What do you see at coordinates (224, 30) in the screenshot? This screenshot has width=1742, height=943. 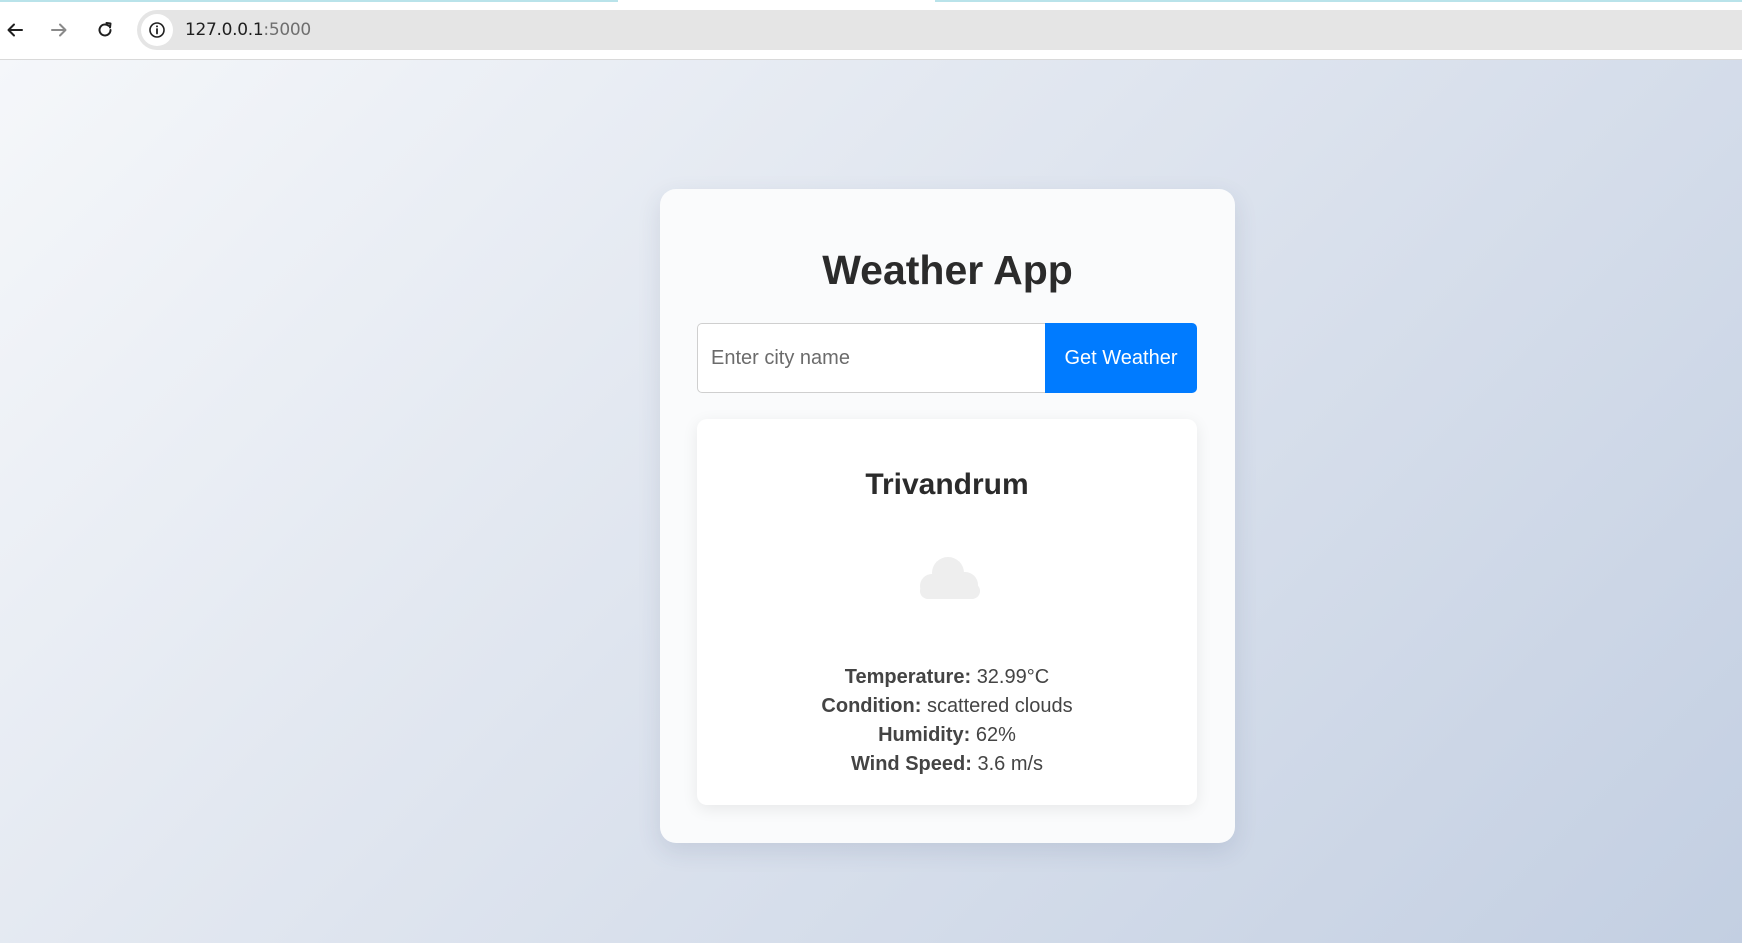 I see `url-host: 127.0.0.1` at bounding box center [224, 30].